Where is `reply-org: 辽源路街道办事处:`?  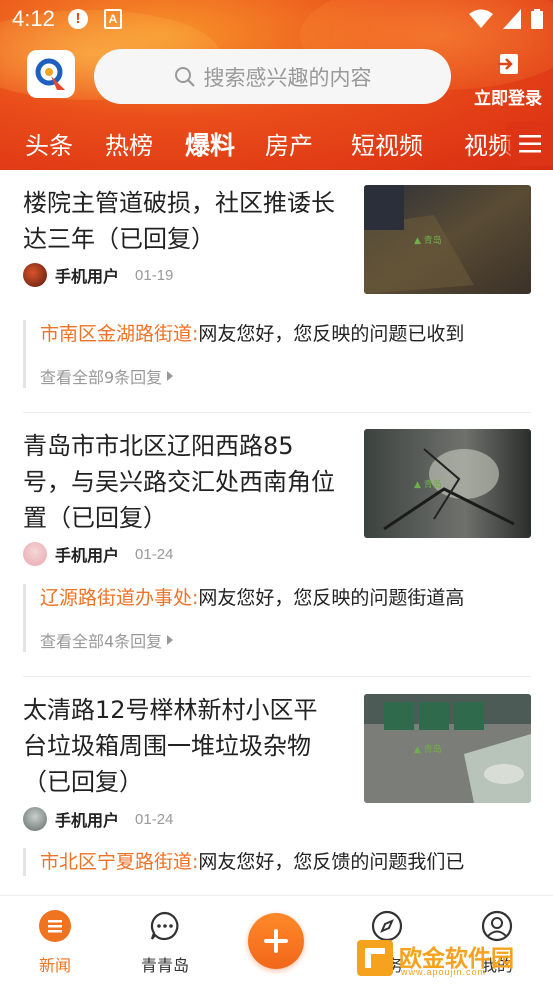 reply-org: 辽源路街道办事处: is located at coordinates (119, 598).